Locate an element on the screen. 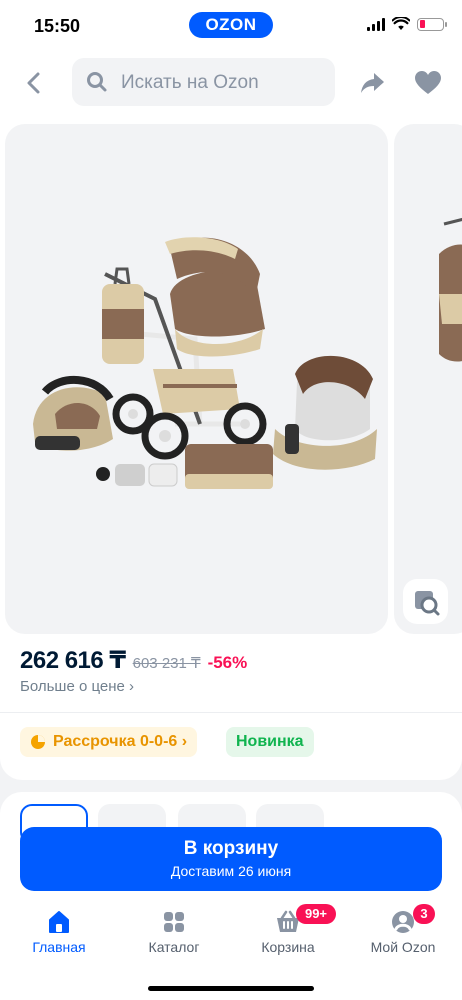 Image resolution: width=462 pixels, height=1000 pixels. home-icon is located at coordinates (59, 922).